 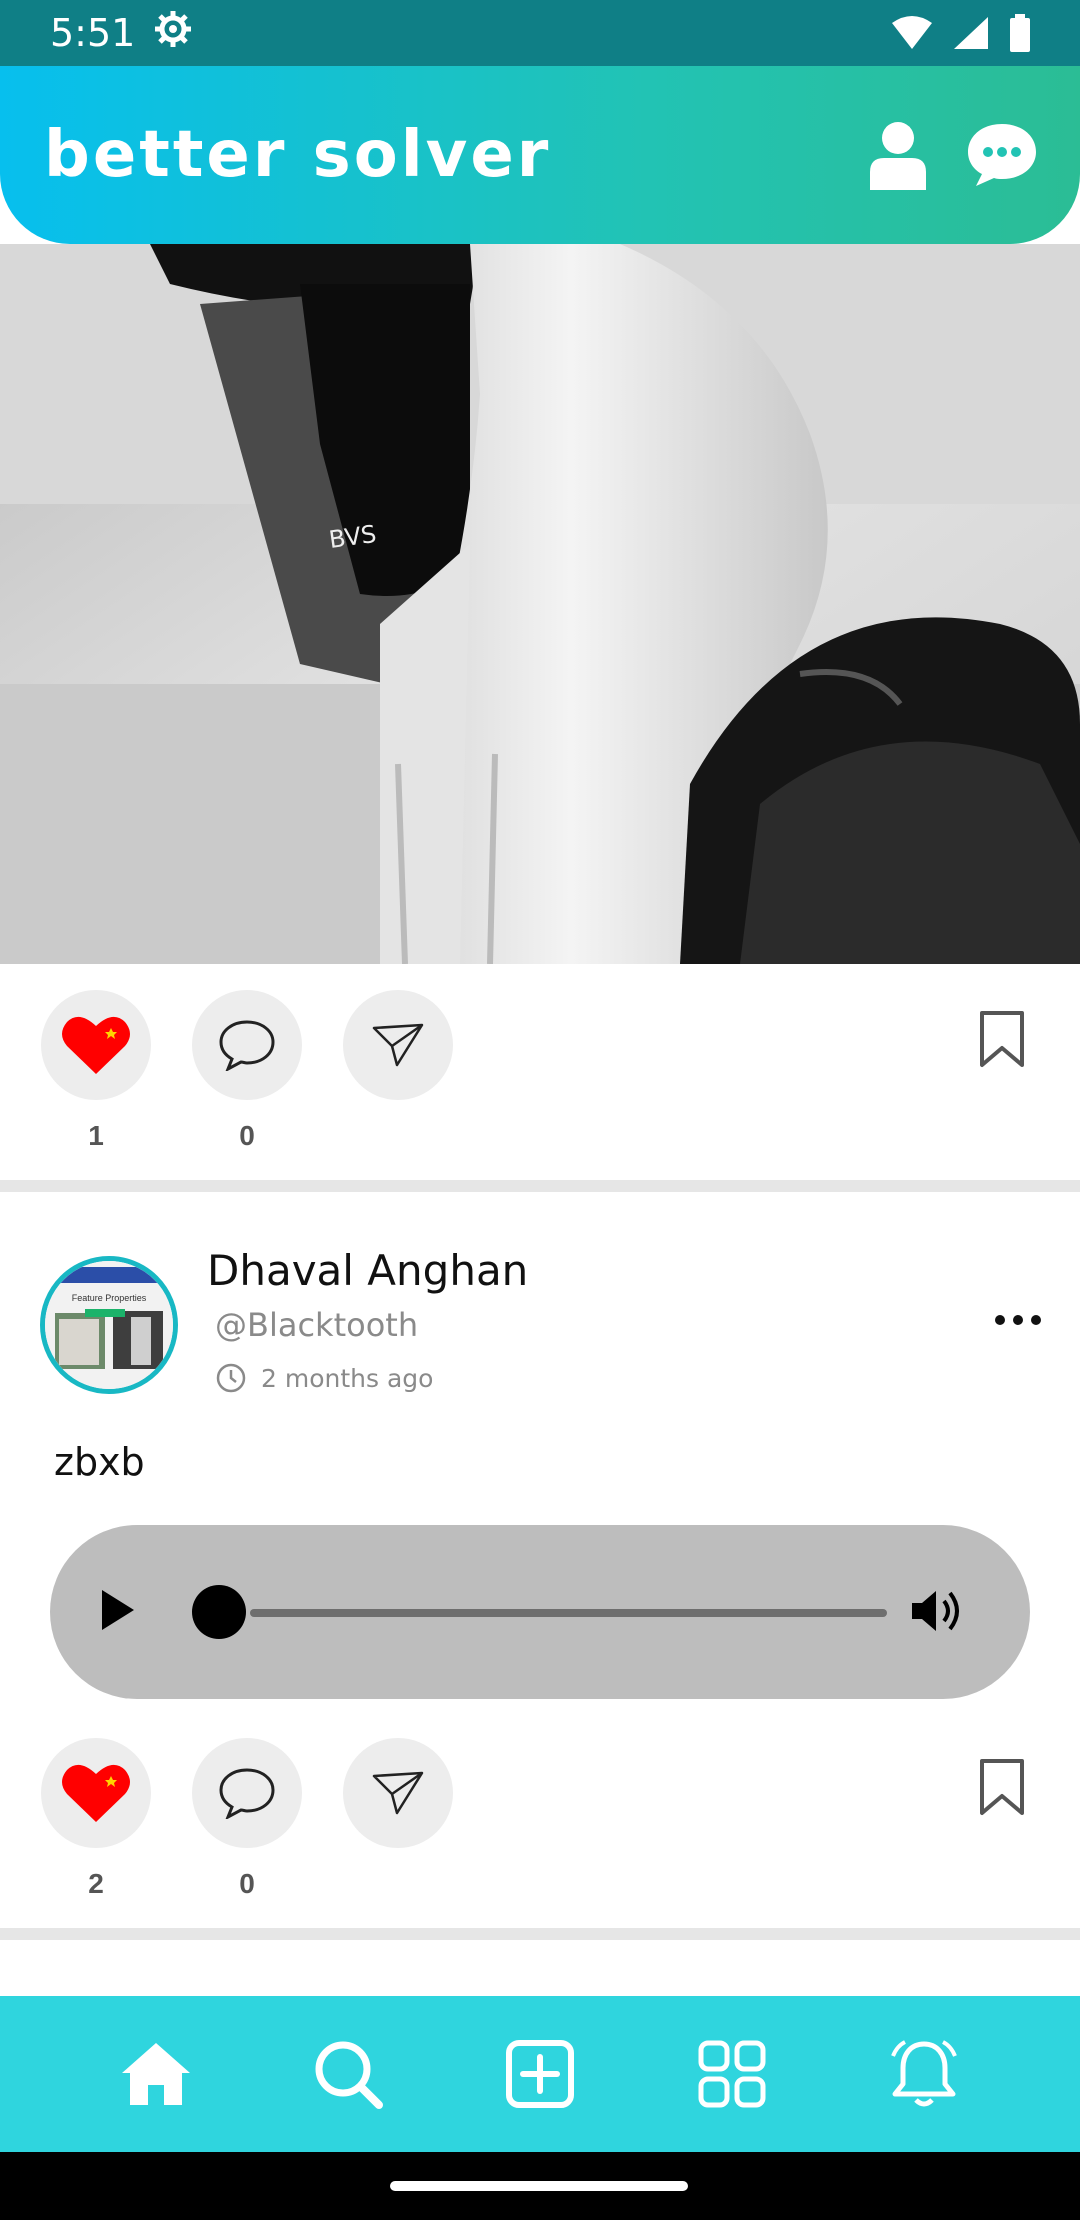 I want to click on post-time: 2 months ago, so click(x=324, y=1378).